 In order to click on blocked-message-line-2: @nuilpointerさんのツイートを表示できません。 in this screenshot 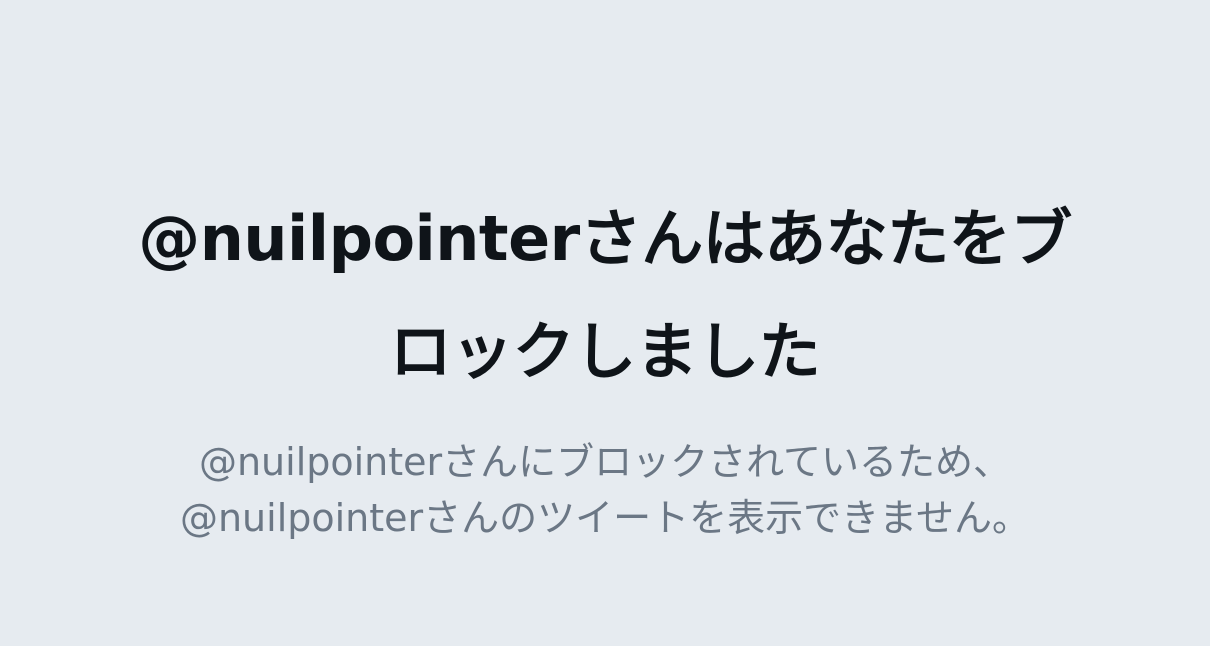, I will do `click(605, 518)`.